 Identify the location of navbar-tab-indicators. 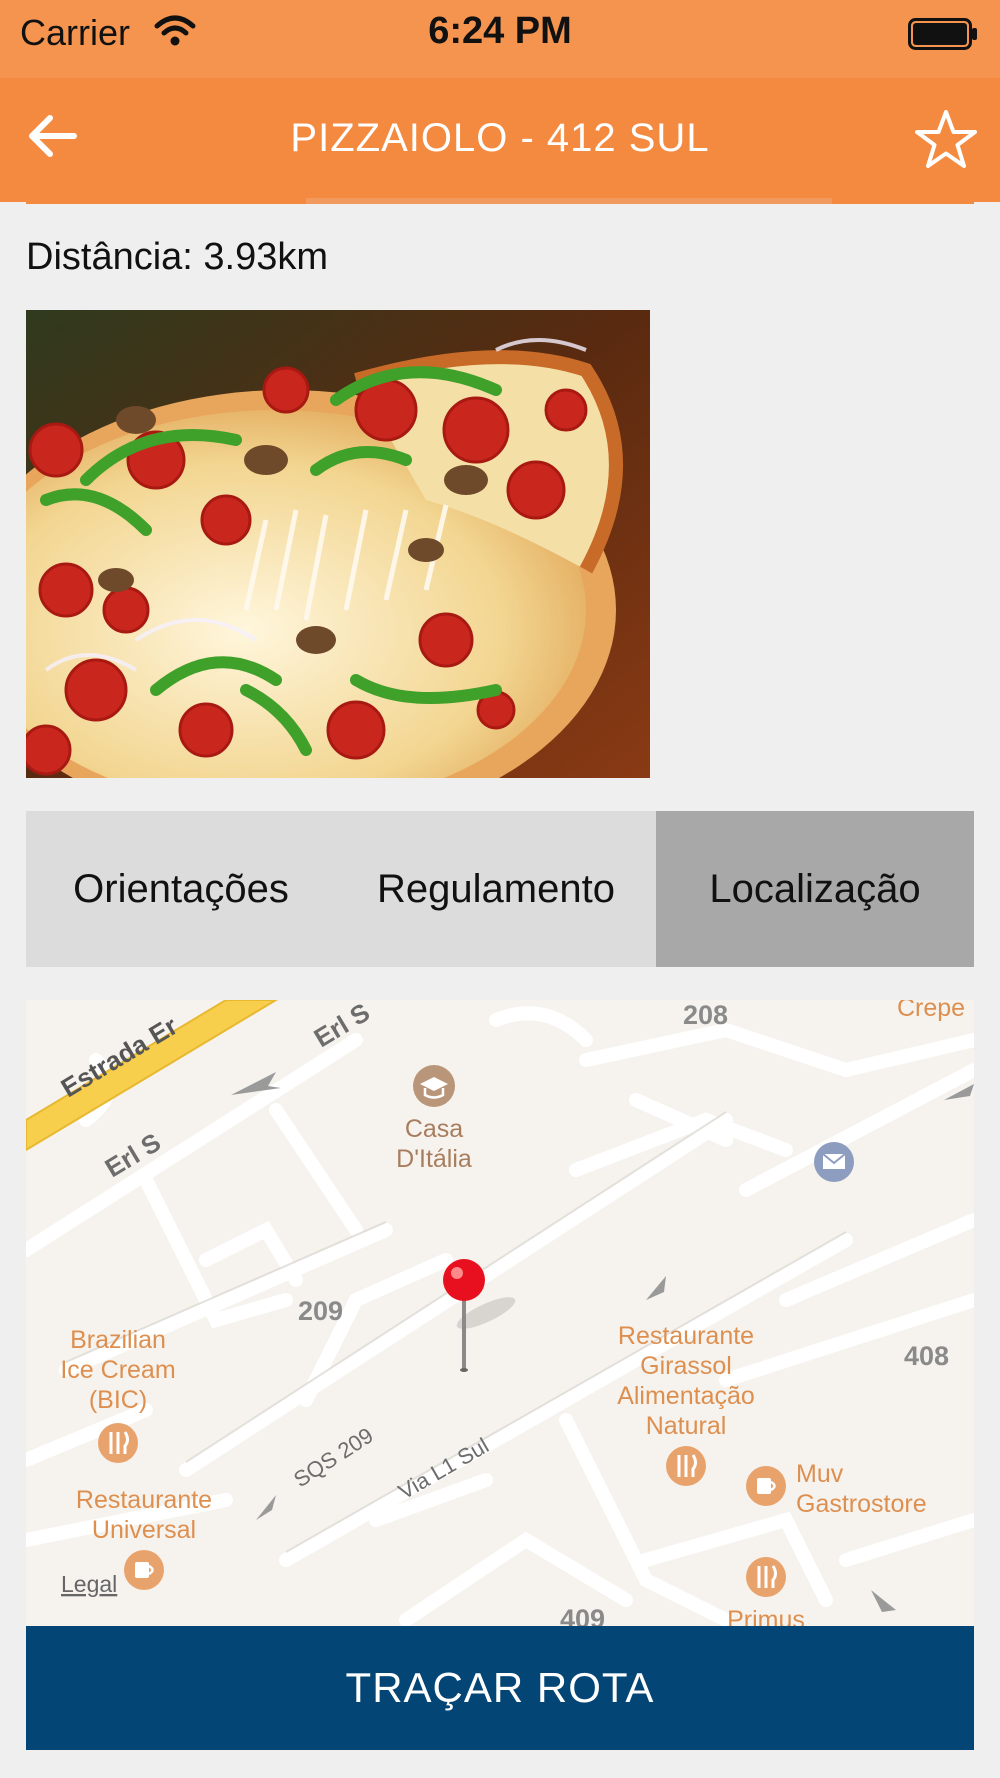
(500, 202).